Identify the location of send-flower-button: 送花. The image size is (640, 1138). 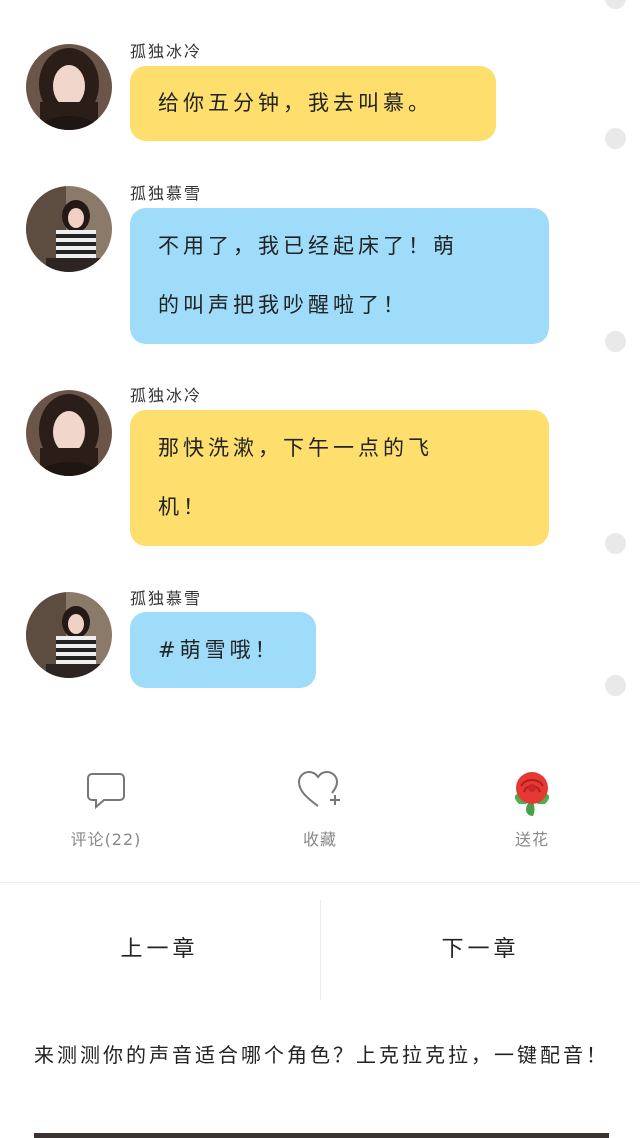
(532, 810).